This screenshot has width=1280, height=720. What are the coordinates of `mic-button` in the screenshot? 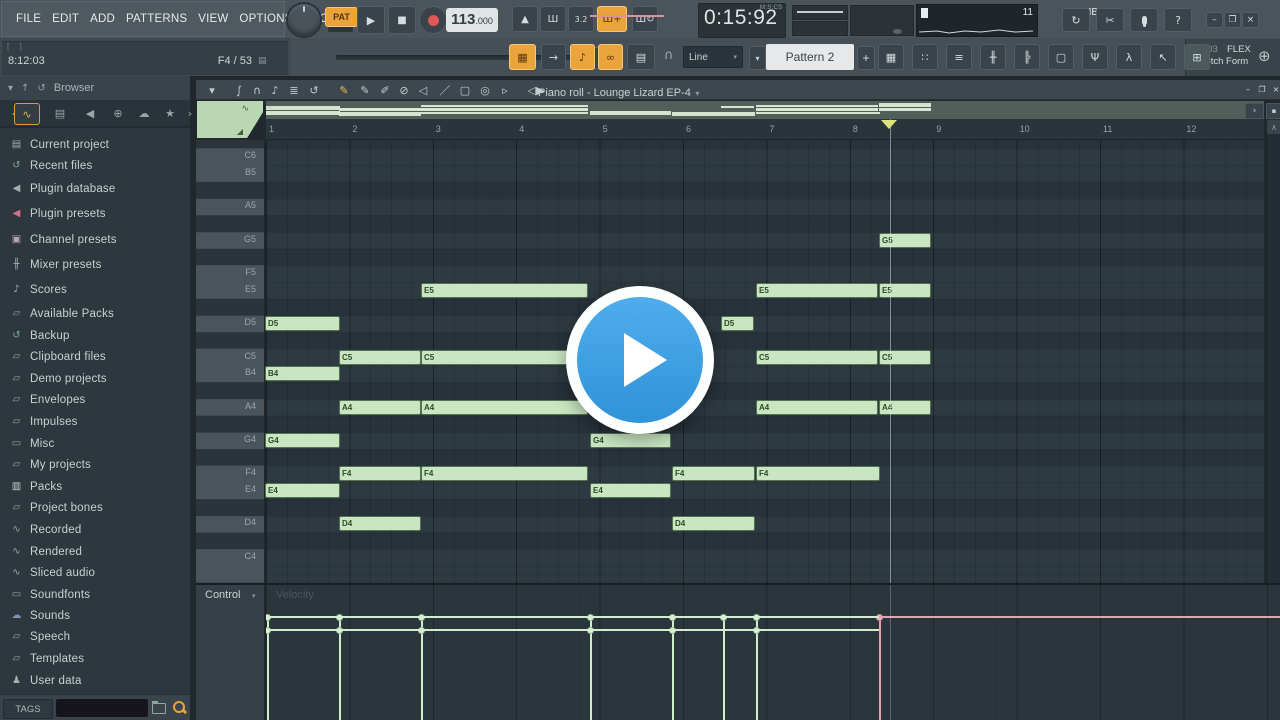 It's located at (1144, 20).